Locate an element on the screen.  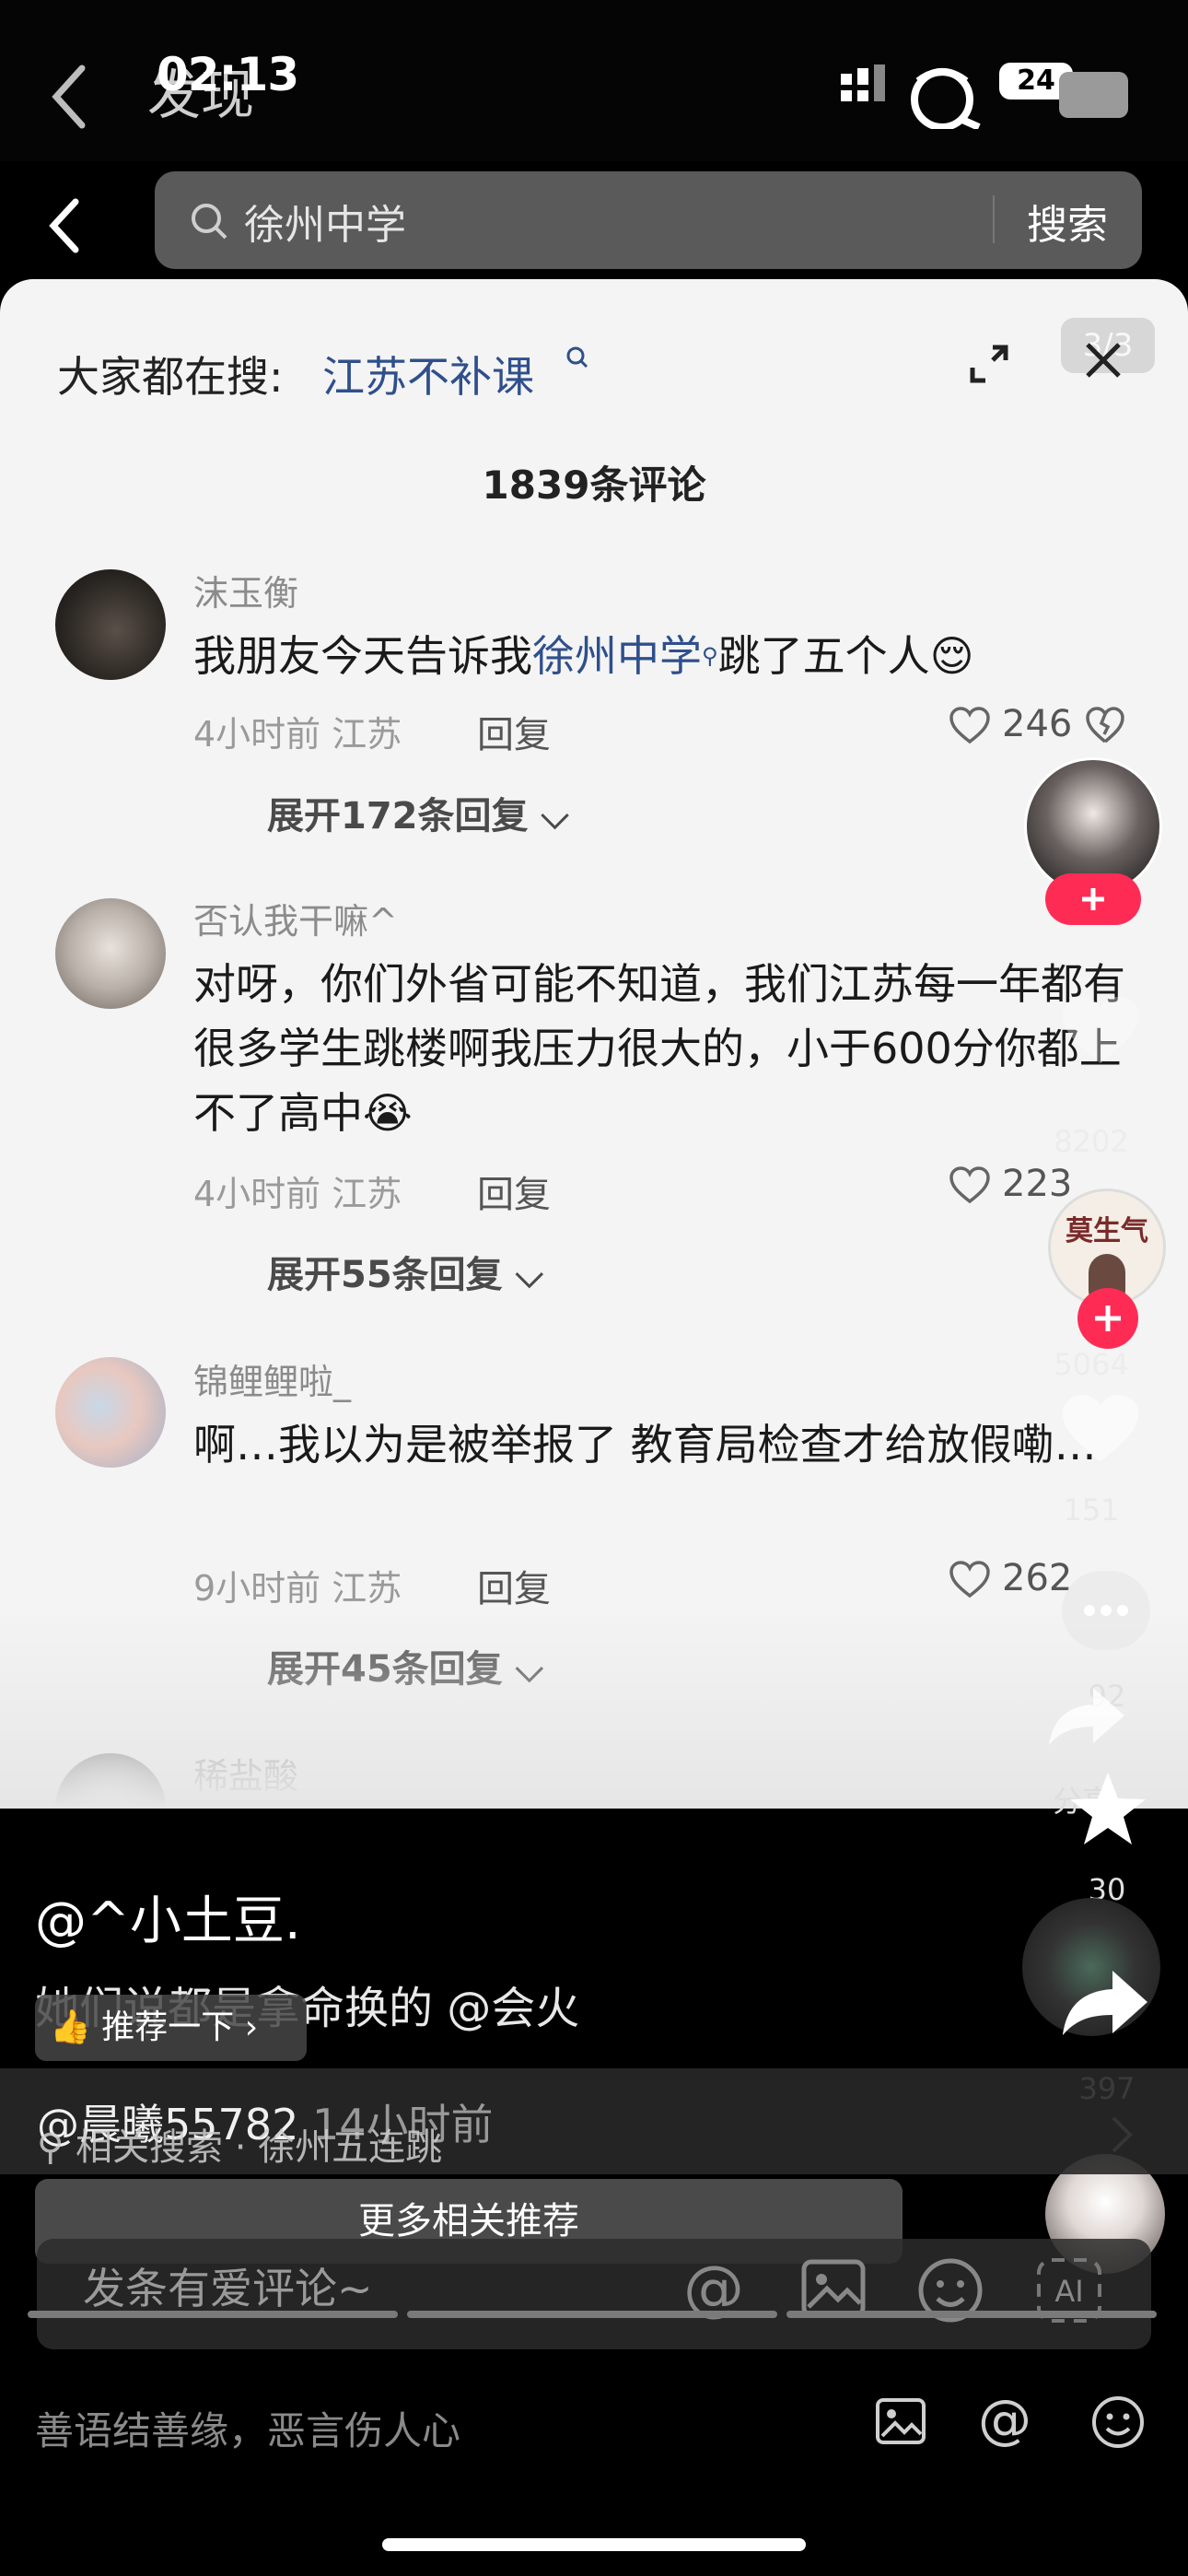
related-search: ⚲ 相关搜索 · 徐州五连跳 is located at coordinates (239, 2144).